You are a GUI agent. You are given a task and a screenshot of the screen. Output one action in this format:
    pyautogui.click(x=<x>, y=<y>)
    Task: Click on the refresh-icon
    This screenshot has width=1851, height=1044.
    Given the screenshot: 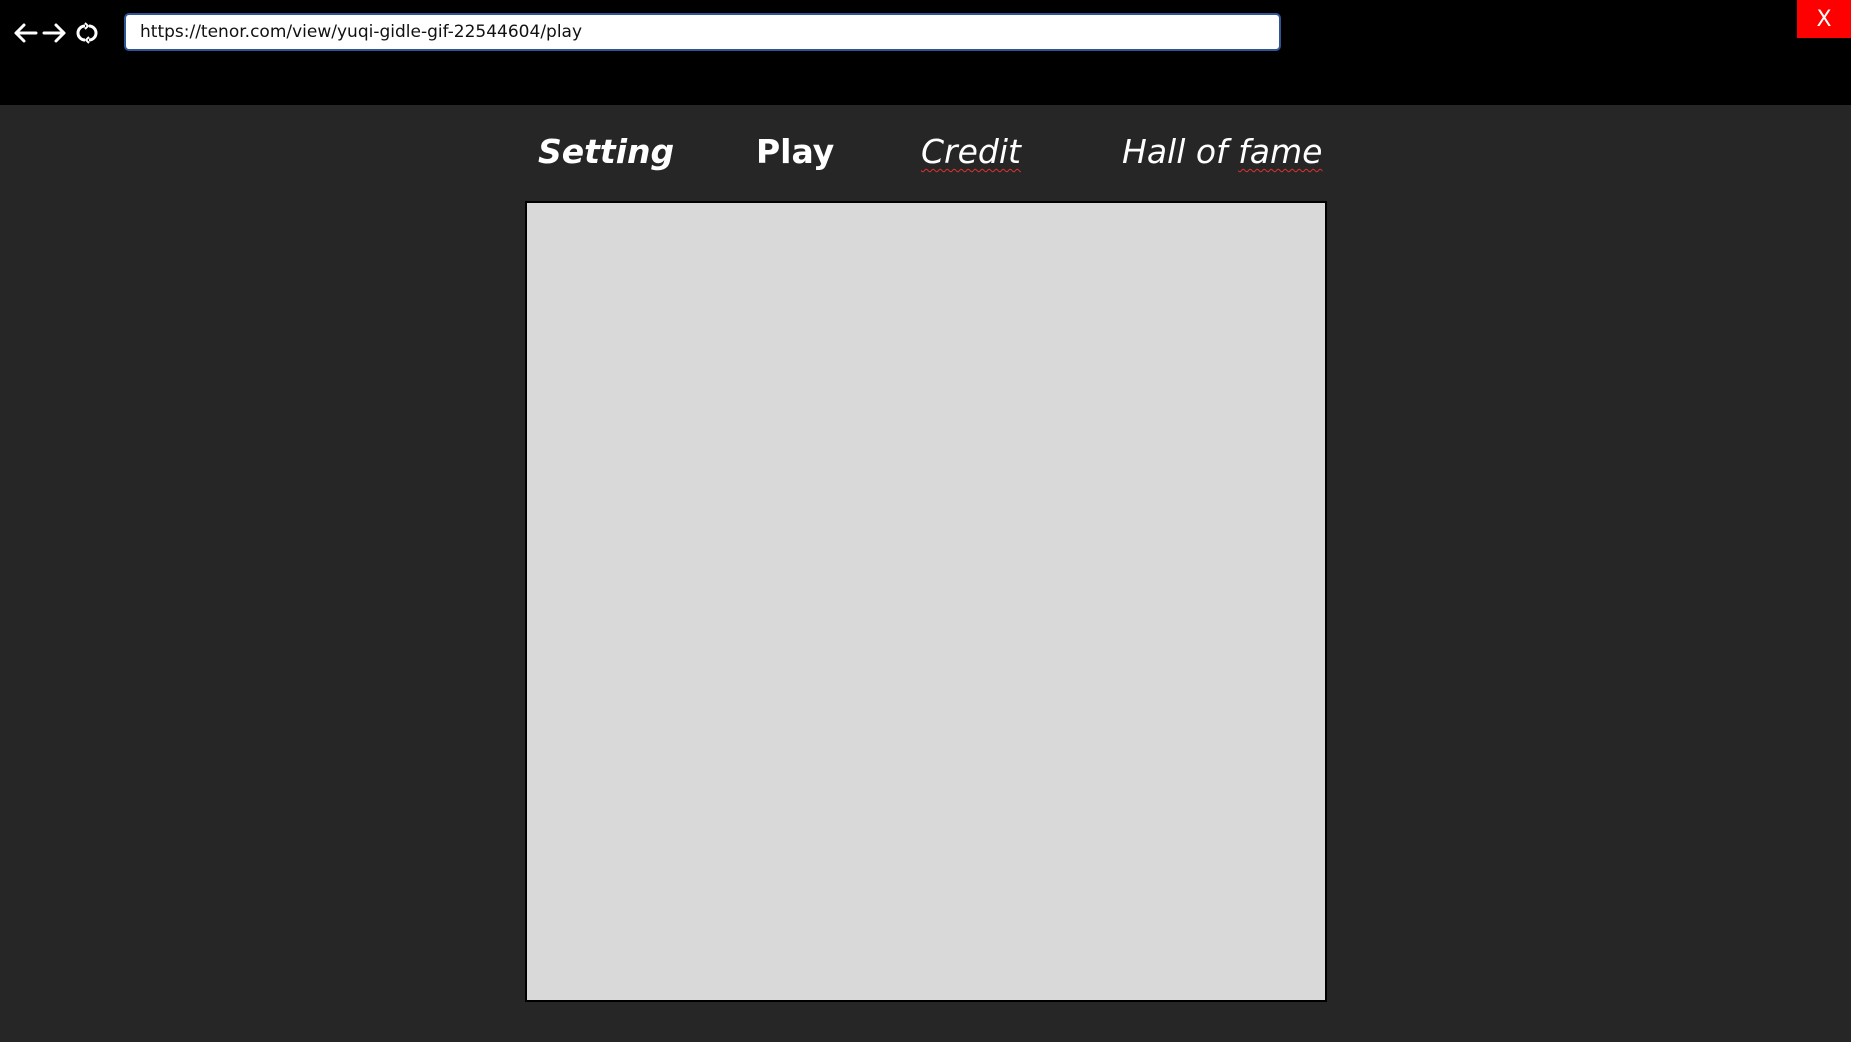 What is the action you would take?
    pyautogui.click(x=87, y=33)
    